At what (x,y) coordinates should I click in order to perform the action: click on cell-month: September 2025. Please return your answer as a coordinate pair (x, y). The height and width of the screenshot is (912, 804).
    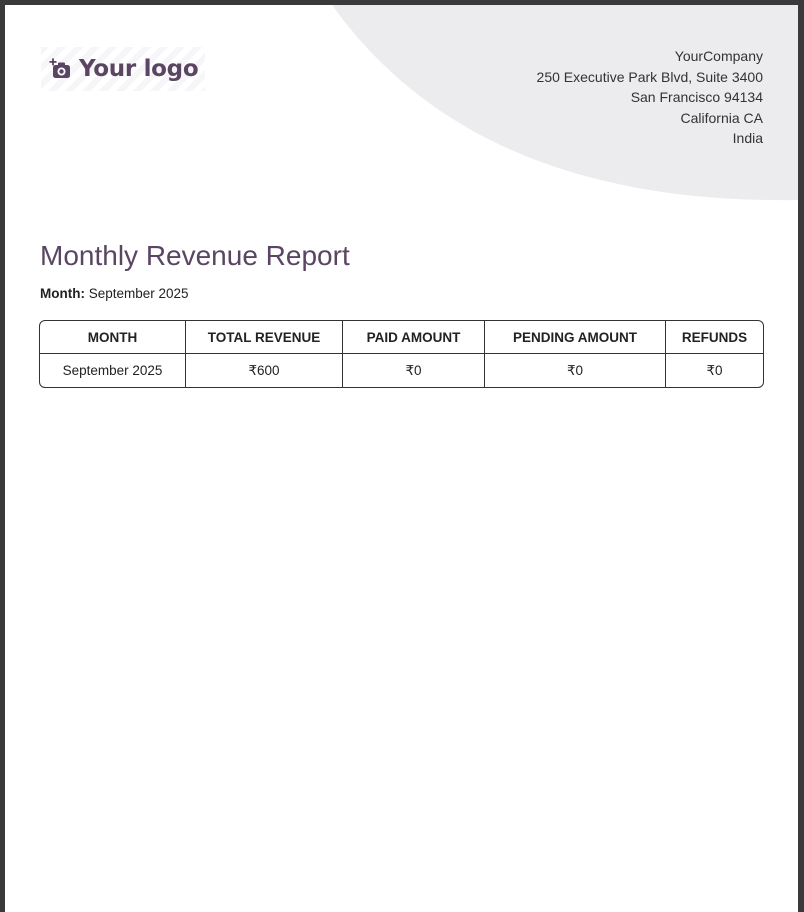
    Looking at the image, I should click on (113, 370).